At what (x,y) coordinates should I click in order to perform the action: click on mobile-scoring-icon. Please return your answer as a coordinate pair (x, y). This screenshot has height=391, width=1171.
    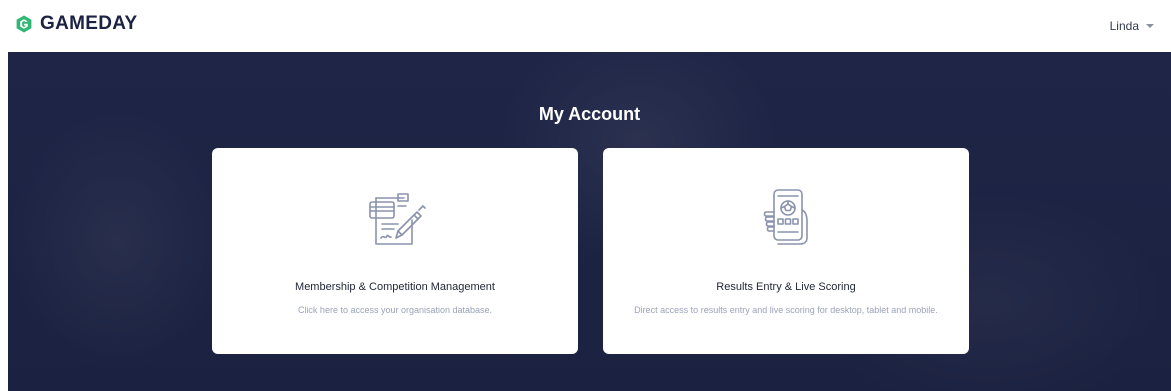
    Looking at the image, I should click on (785, 217).